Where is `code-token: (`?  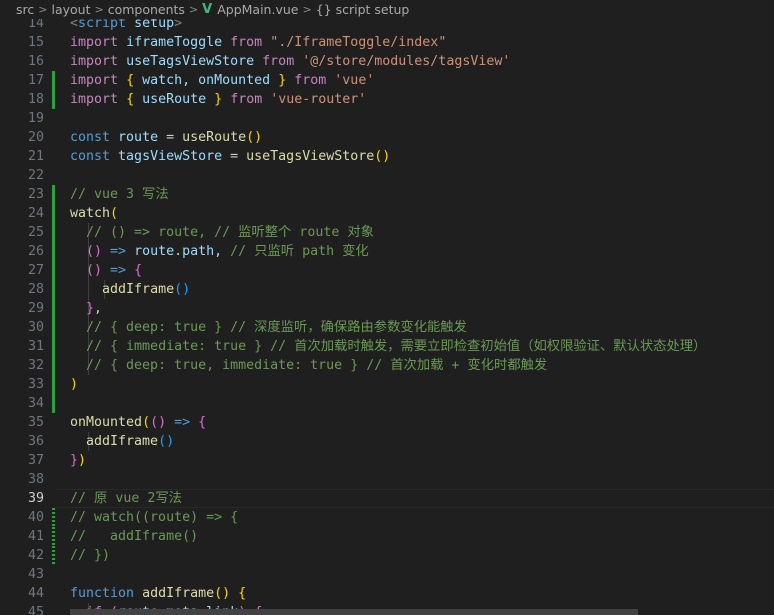 code-token: ( is located at coordinates (146, 422).